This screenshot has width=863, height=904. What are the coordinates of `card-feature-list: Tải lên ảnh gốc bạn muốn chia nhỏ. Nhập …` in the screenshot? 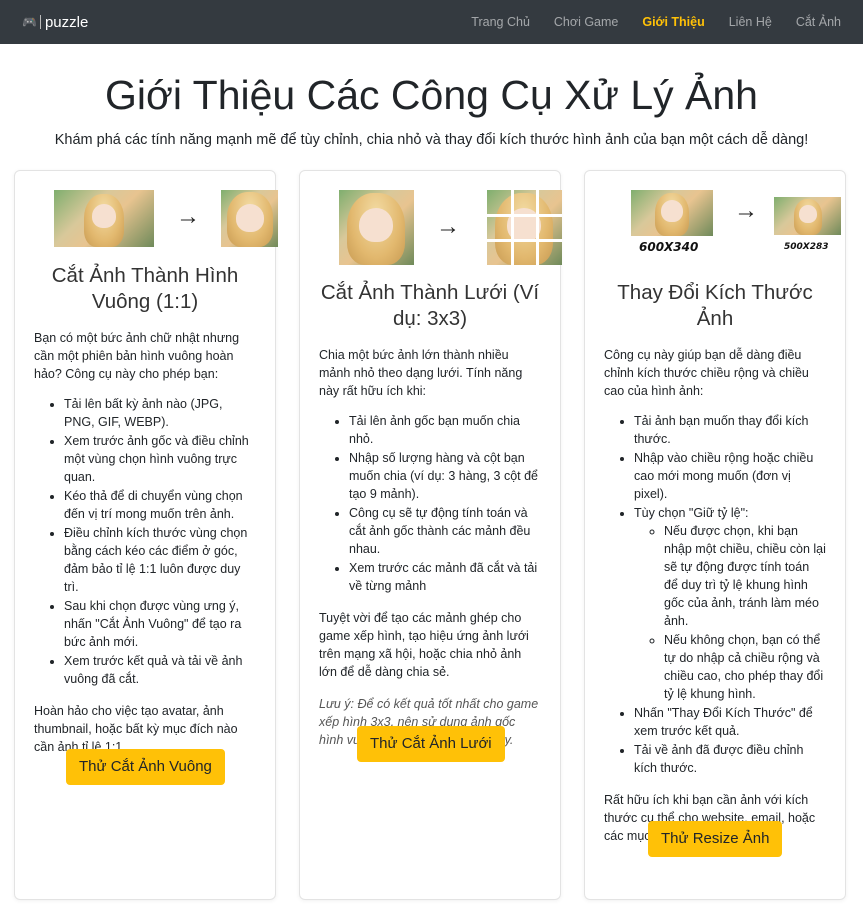 It's located at (430, 503).